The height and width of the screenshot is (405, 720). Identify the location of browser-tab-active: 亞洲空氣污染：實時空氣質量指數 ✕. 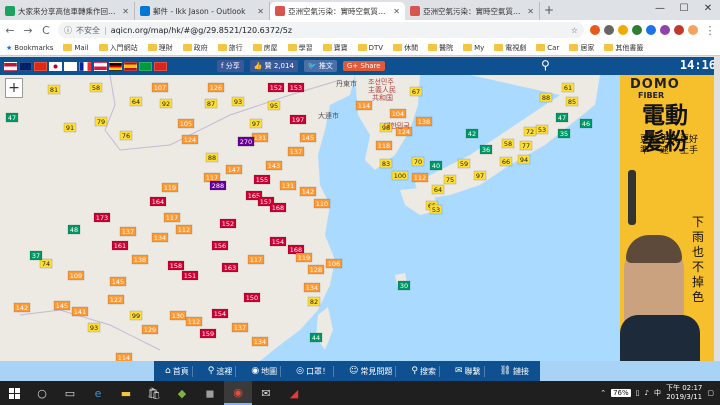
(337, 11).